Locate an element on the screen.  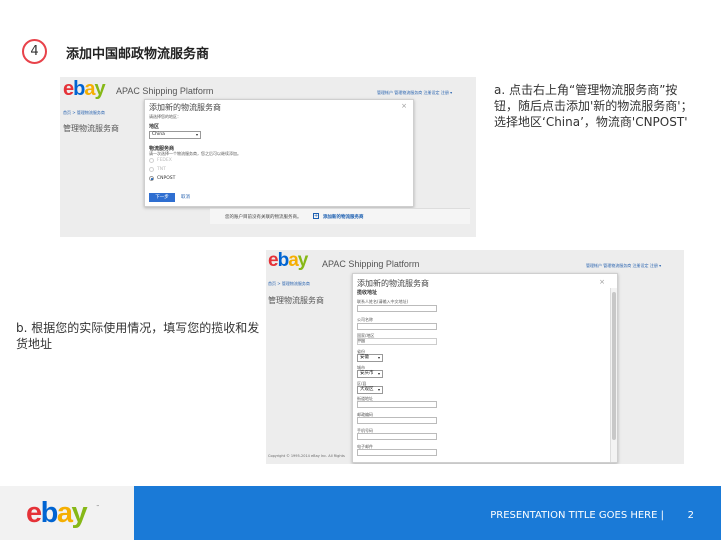
add-provider-link: 添加新的物流服务商 is located at coordinates (343, 217).